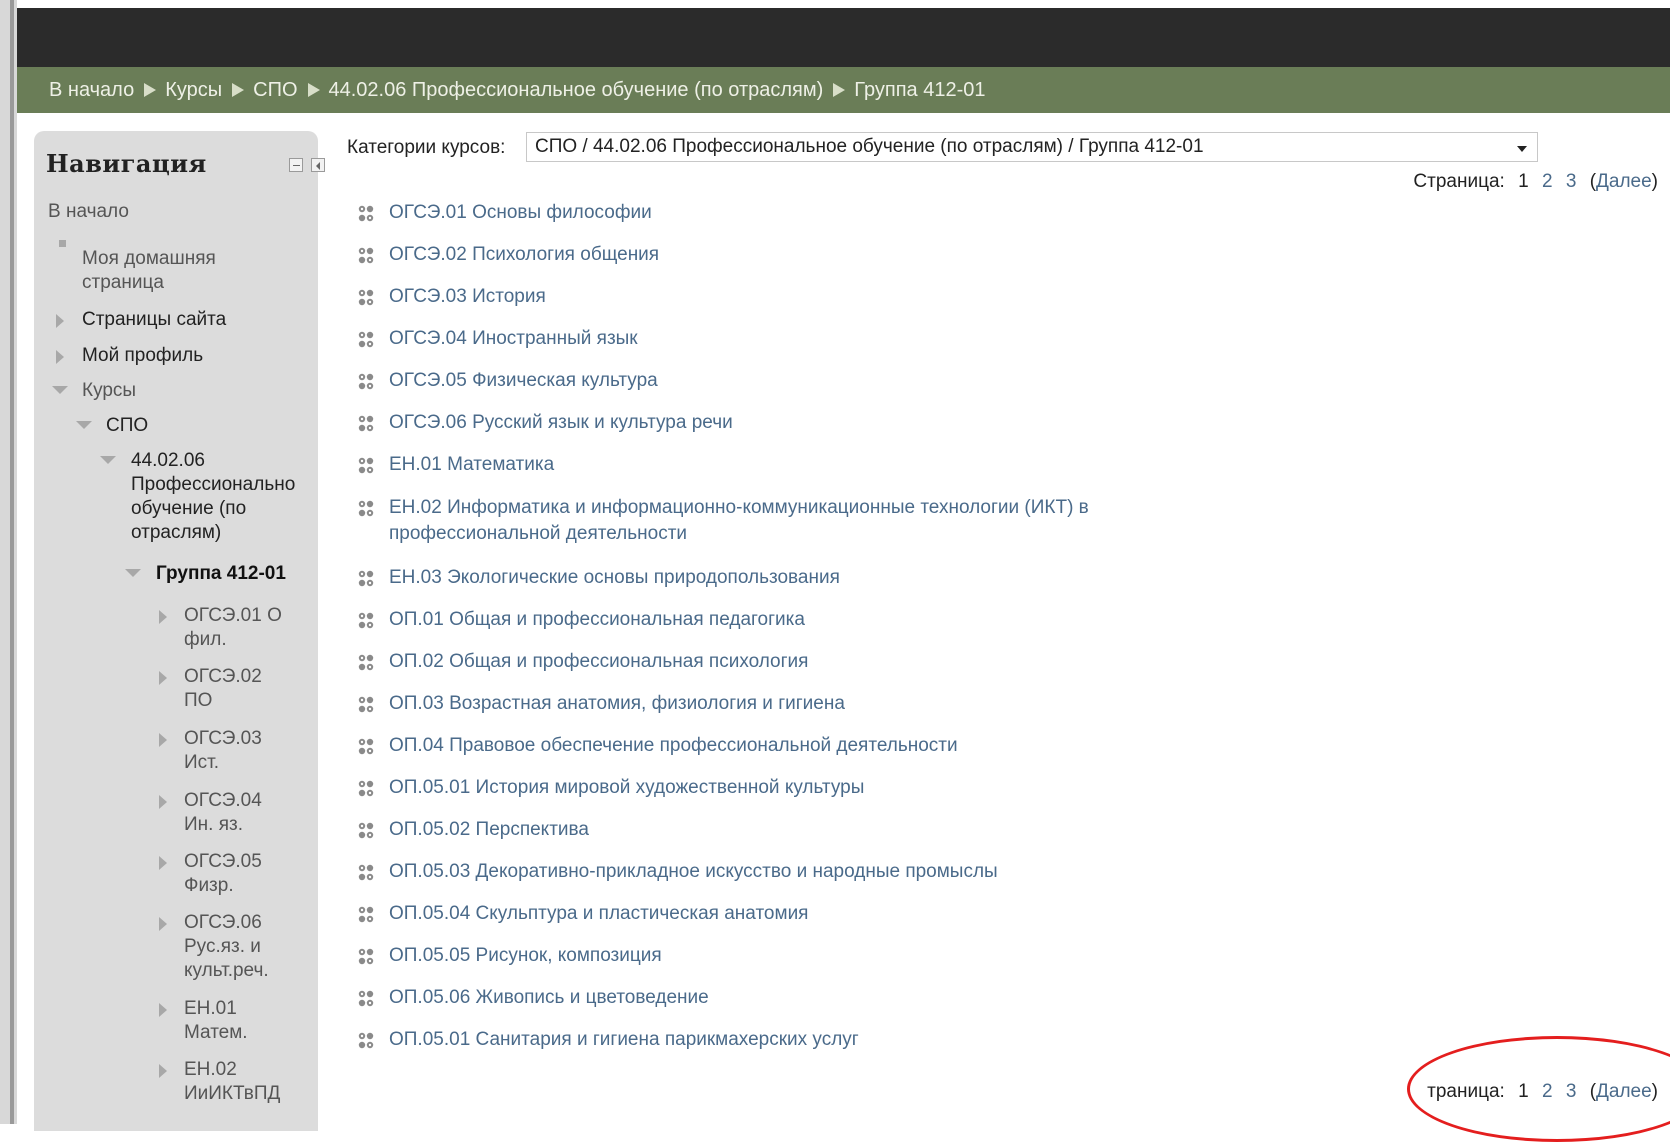 Image resolution: width=1670 pixels, height=1142 pixels. Describe the element at coordinates (233, 628) in the screenshot. I see `nav-course-item: ОГСЭ.01 О фил.` at that location.